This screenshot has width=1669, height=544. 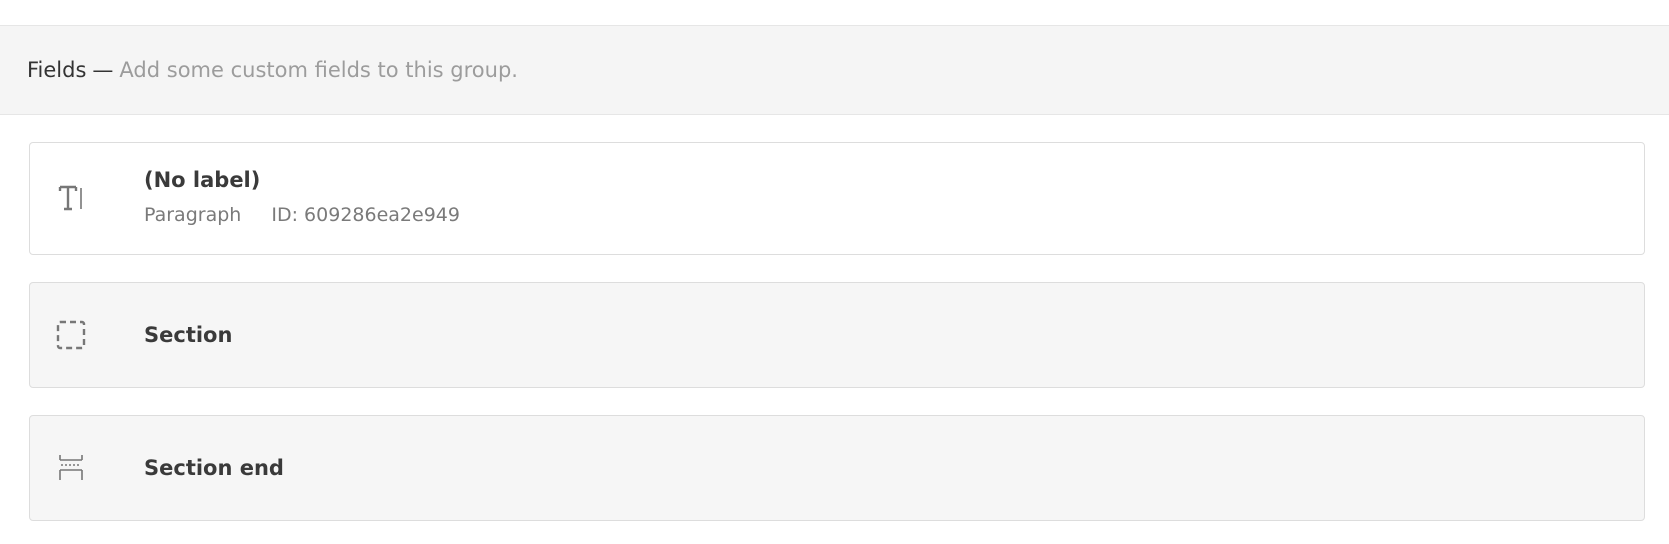 I want to click on field-label: Section, so click(x=188, y=335).